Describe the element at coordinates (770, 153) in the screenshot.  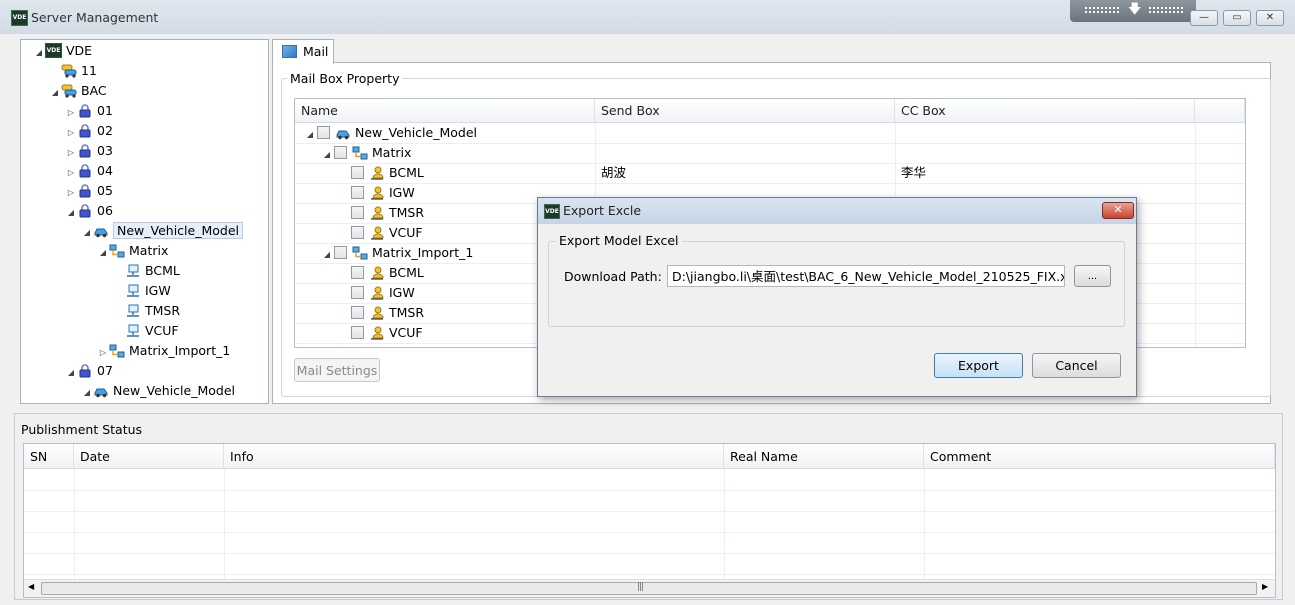
I see `table-row: ◢ Matrix` at that location.